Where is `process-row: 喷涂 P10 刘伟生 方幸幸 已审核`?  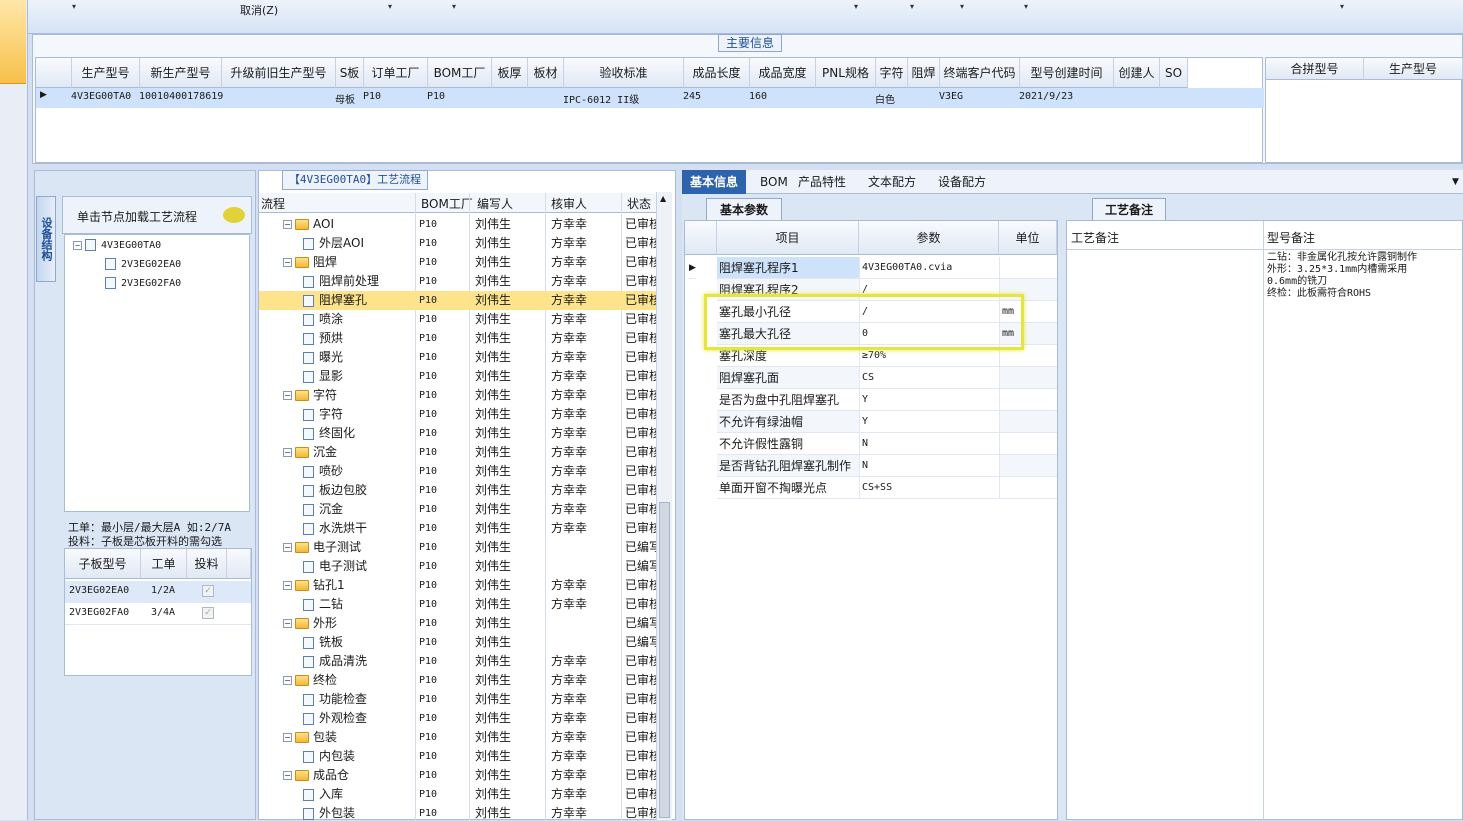
process-row: 喷涂 P10 刘伟生 方幸幸 已审核 is located at coordinates (459, 319).